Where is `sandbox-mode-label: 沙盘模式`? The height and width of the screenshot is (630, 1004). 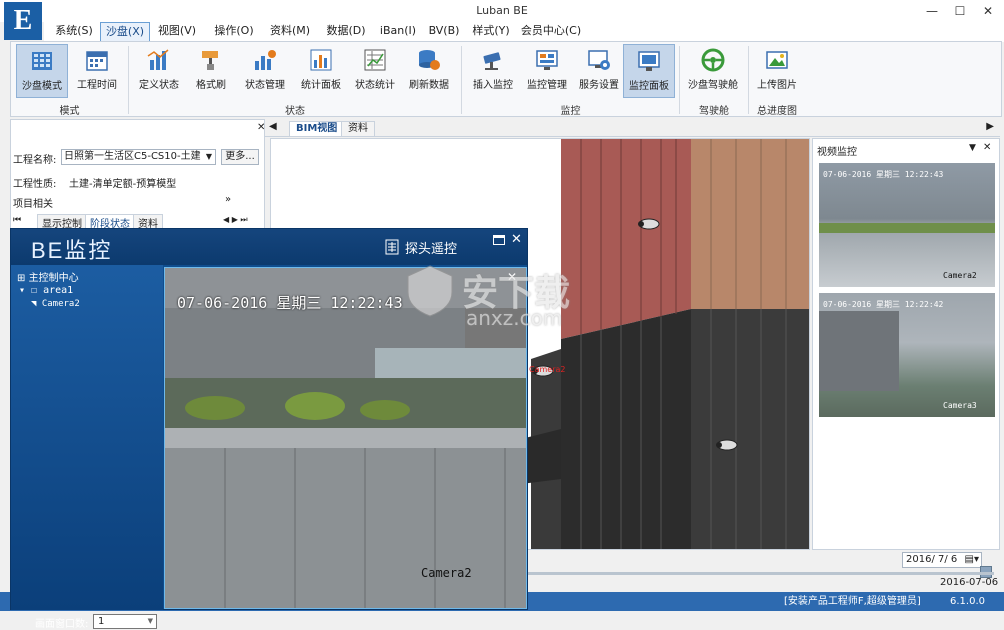 sandbox-mode-label: 沙盘模式 is located at coordinates (42, 86).